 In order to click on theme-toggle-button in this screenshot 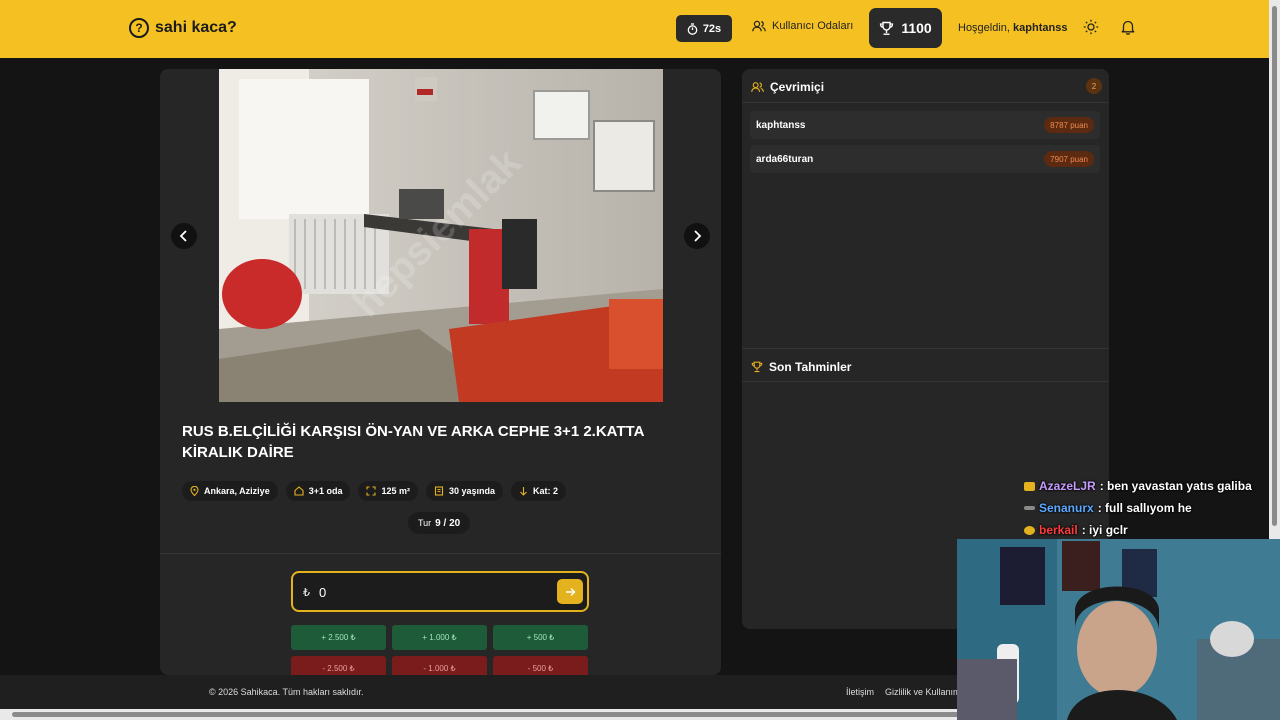, I will do `click(1091, 29)`.